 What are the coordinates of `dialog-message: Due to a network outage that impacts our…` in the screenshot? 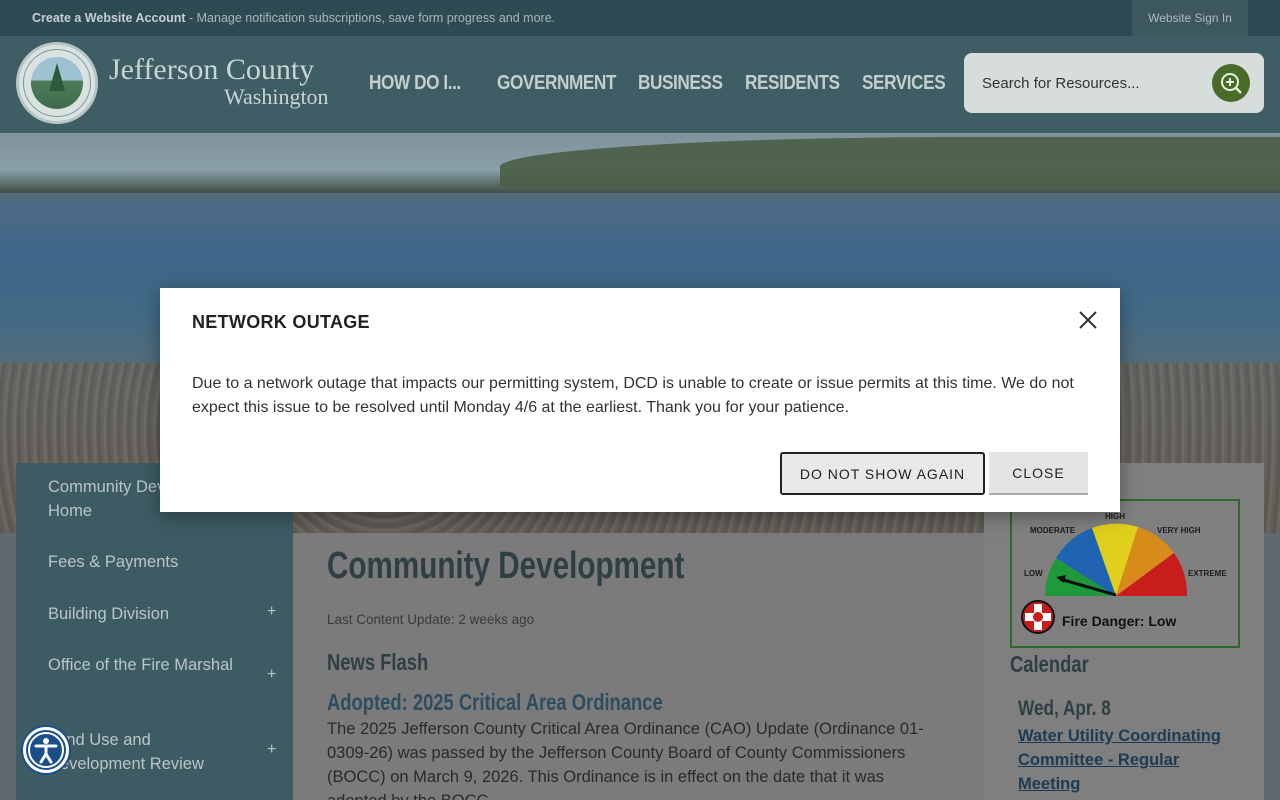 It's located at (633, 395).